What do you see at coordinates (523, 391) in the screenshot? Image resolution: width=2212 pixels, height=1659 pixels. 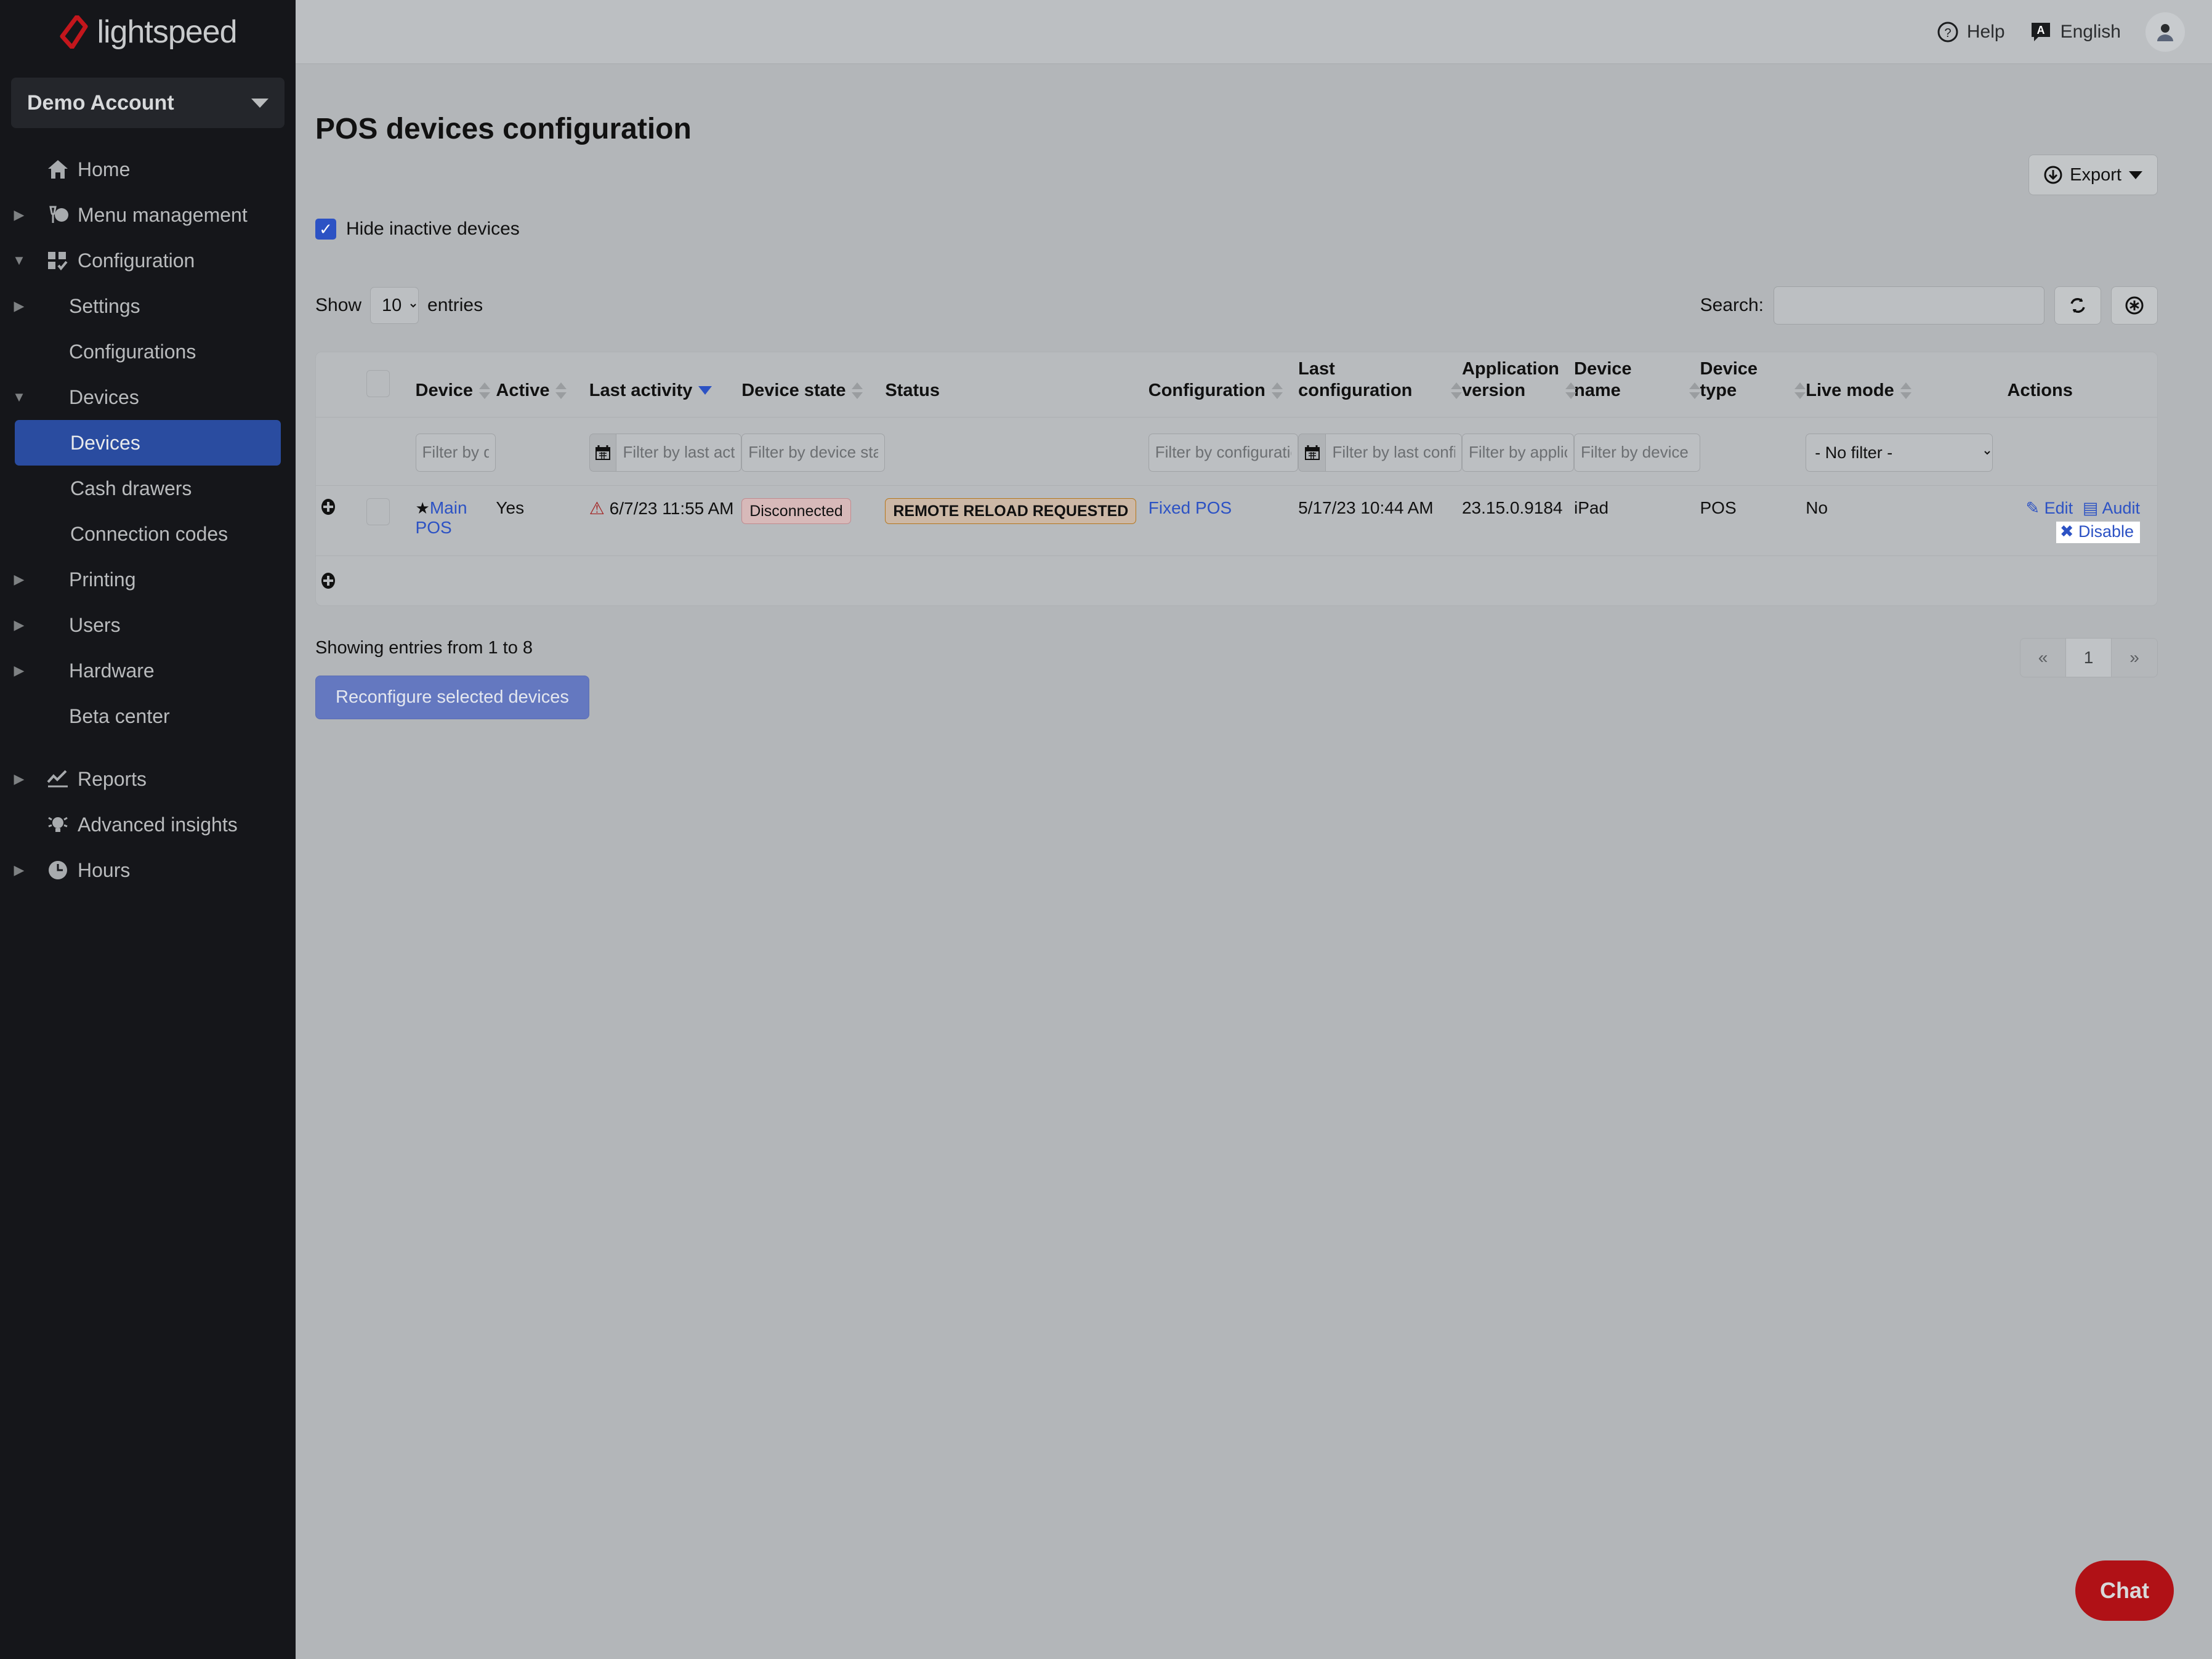 I see `th-label: Active` at bounding box center [523, 391].